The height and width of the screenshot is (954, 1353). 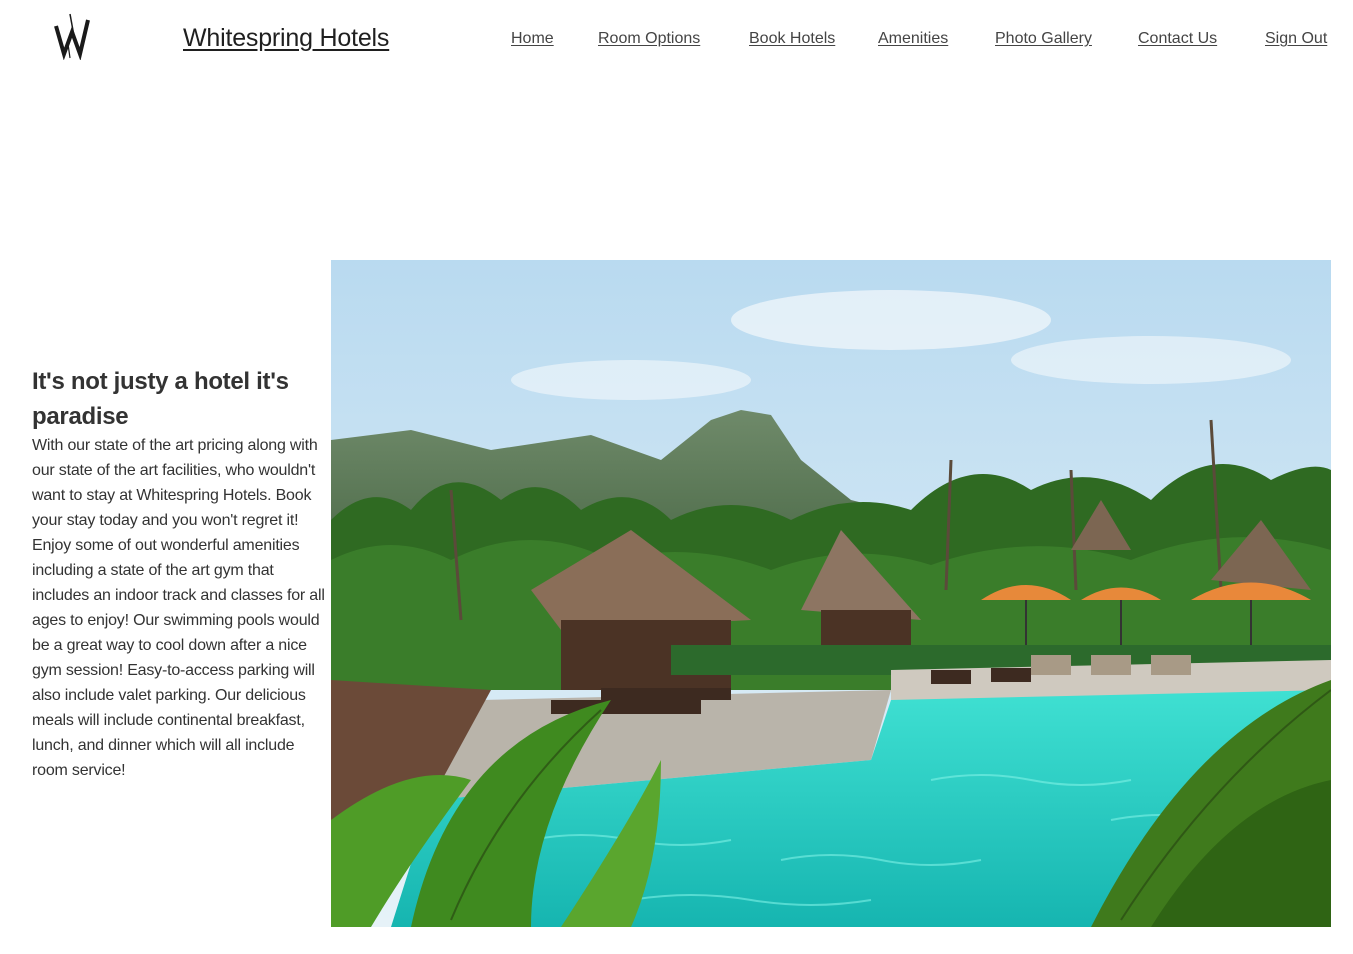 What do you see at coordinates (1296, 39) in the screenshot?
I see `nav-sign-out: Sign Out` at bounding box center [1296, 39].